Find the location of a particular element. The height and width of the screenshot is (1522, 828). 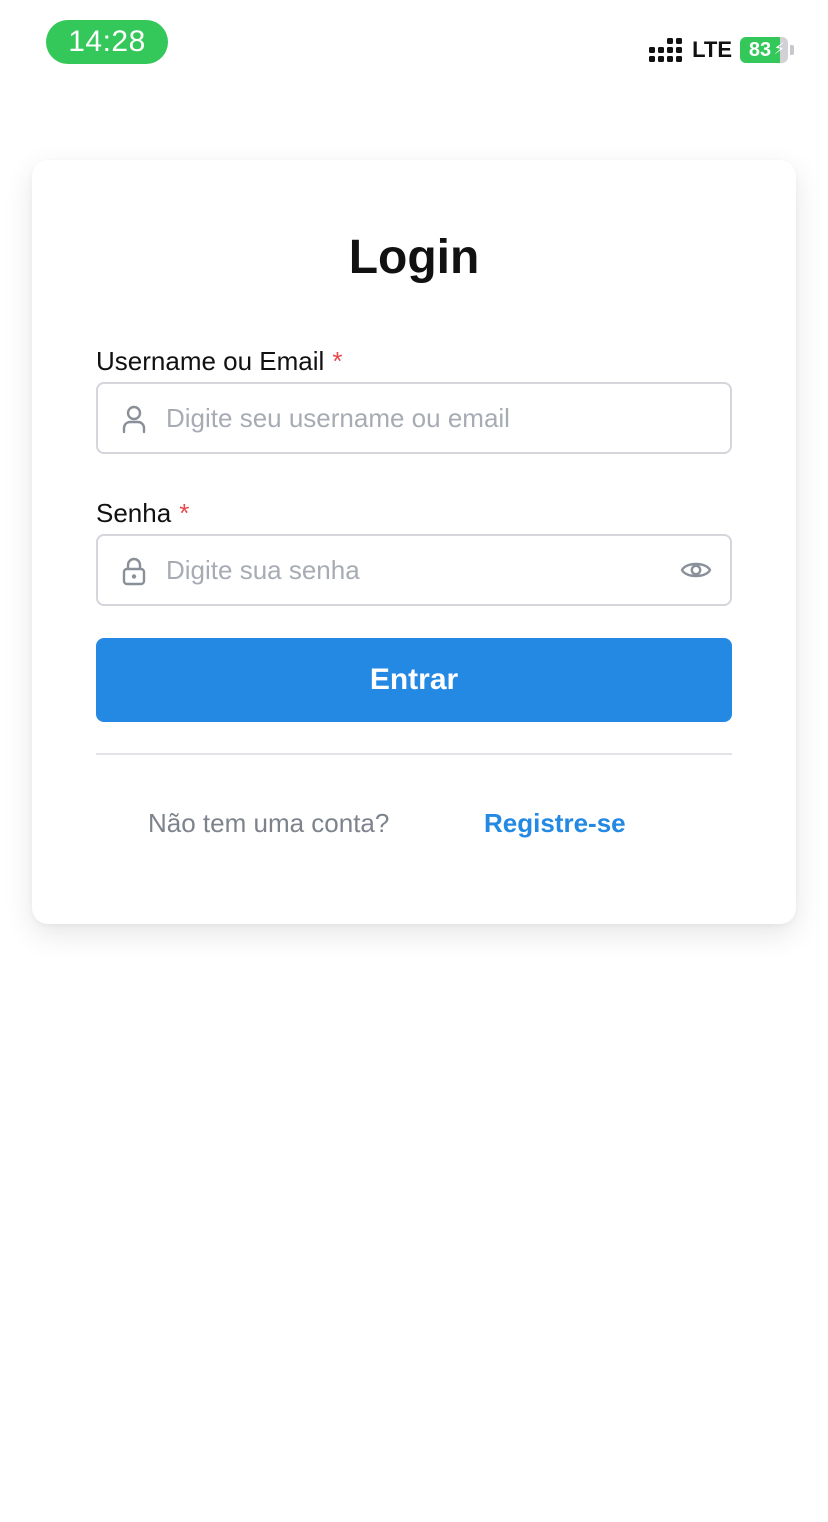

password-label: Senha * is located at coordinates (142, 513).